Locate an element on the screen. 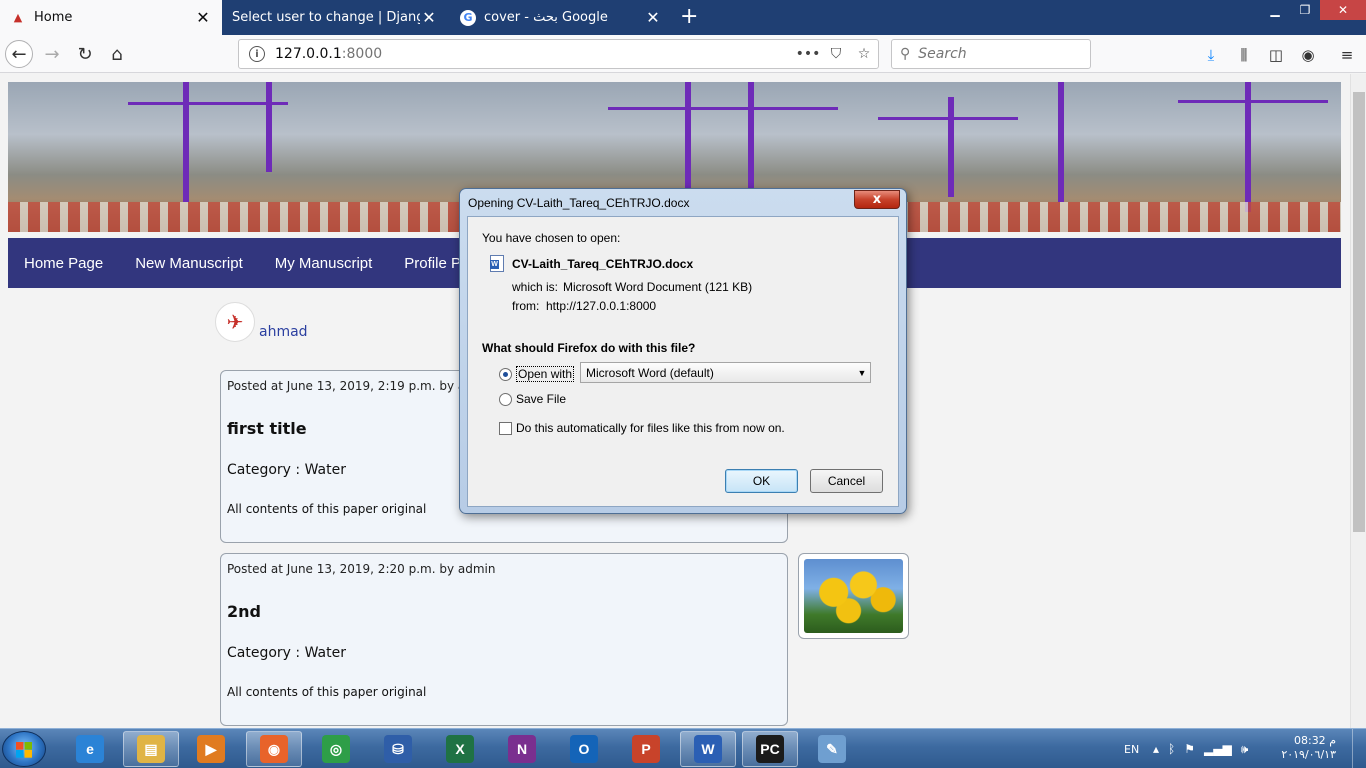 The image size is (1366, 768). page-actions-icon: ••• is located at coordinates (808, 54).